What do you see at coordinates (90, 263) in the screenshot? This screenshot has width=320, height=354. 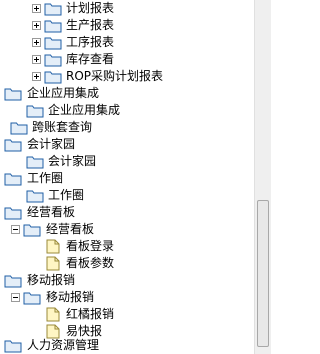 I see `tree-item-label: 看板参数` at bounding box center [90, 263].